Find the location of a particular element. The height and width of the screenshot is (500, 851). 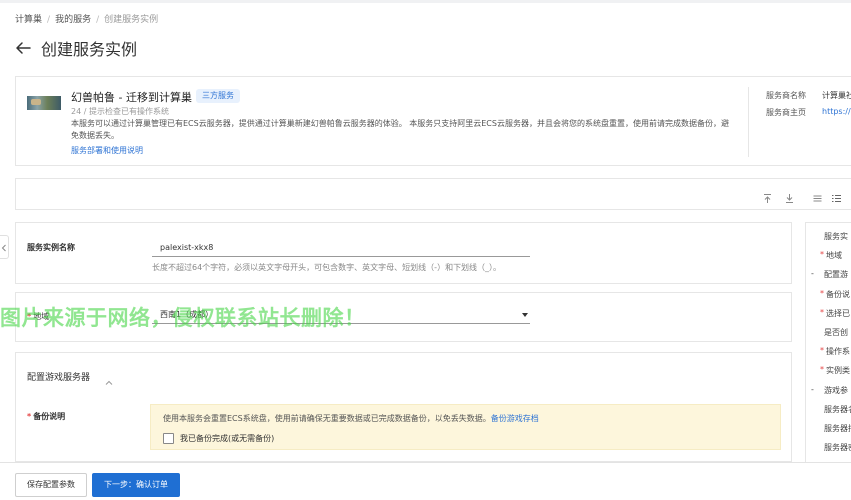

chevron-left-icon is located at coordinates (3, 248).